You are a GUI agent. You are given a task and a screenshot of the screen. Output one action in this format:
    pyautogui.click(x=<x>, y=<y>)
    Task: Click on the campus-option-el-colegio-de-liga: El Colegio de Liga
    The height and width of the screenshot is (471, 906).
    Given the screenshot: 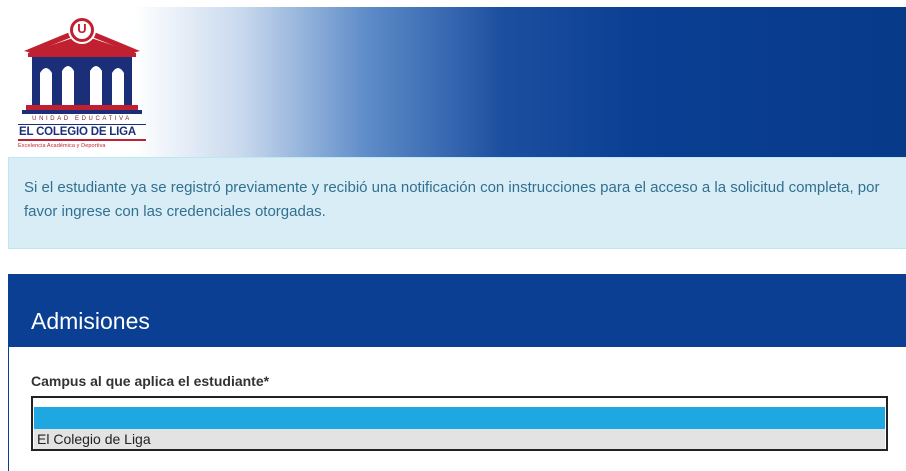 What is the action you would take?
    pyautogui.click(x=459, y=439)
    